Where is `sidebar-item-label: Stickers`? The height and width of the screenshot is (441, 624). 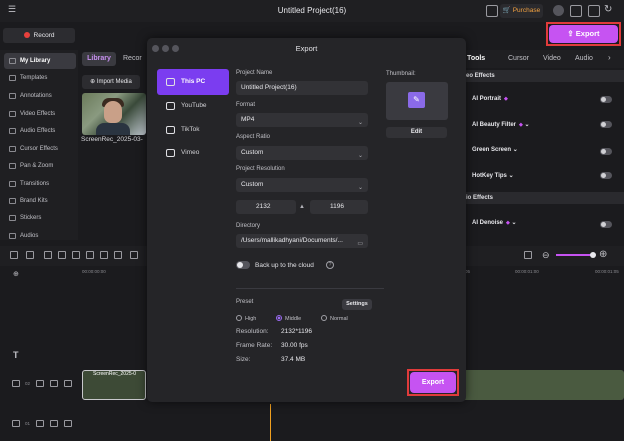 sidebar-item-label: Stickers is located at coordinates (31, 218).